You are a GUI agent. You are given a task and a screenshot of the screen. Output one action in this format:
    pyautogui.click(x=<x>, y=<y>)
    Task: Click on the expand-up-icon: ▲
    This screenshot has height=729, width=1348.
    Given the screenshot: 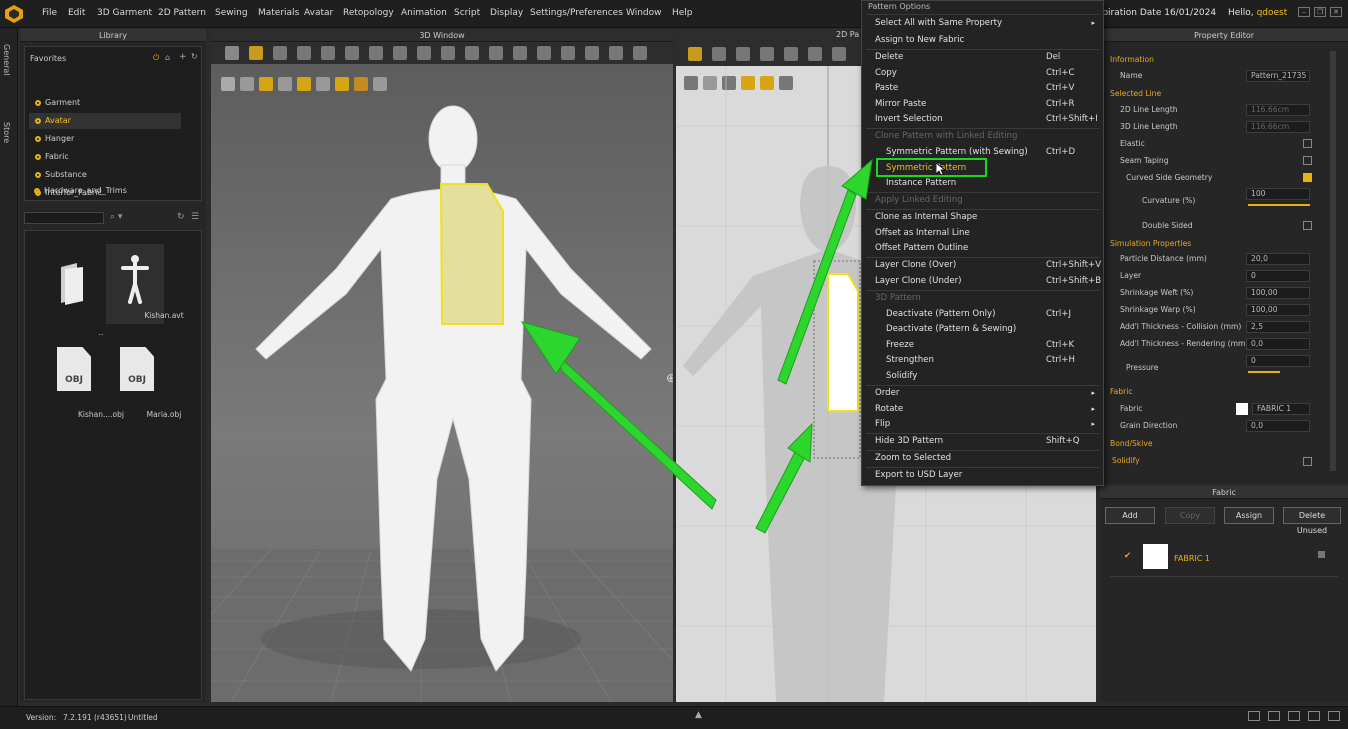 What is the action you would take?
    pyautogui.click(x=698, y=715)
    